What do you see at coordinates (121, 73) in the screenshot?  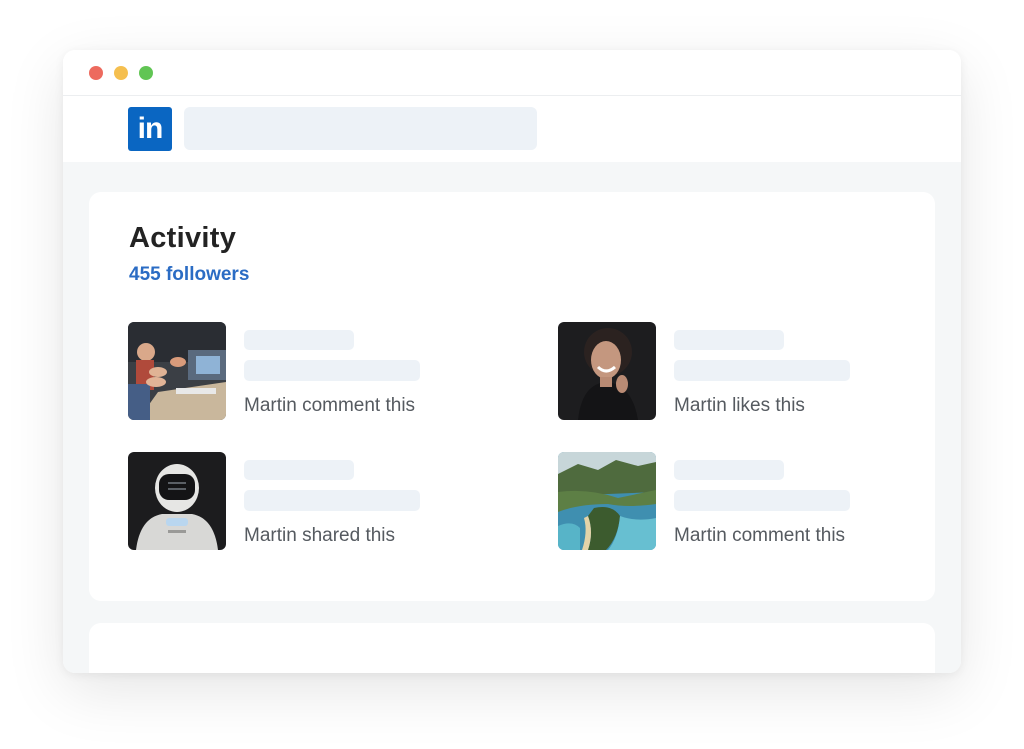 I see `minimize-window-button` at bounding box center [121, 73].